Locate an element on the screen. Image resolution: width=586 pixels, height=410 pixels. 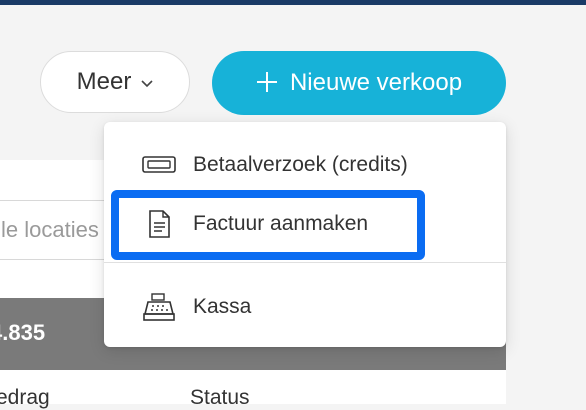
menu-item-label: Kassa is located at coordinates (222, 306).